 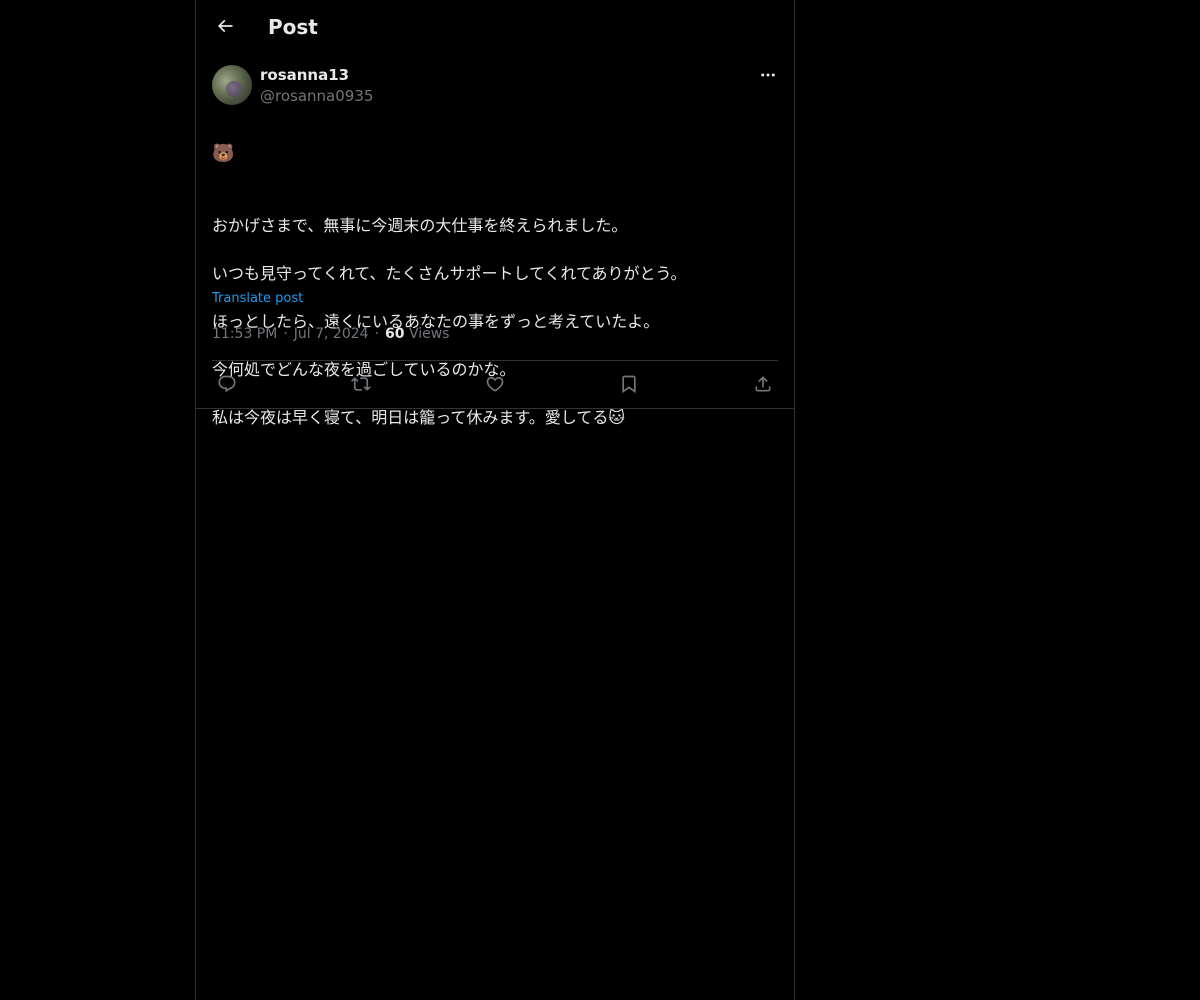 I want to click on arrow-left-icon, so click(x=225, y=26).